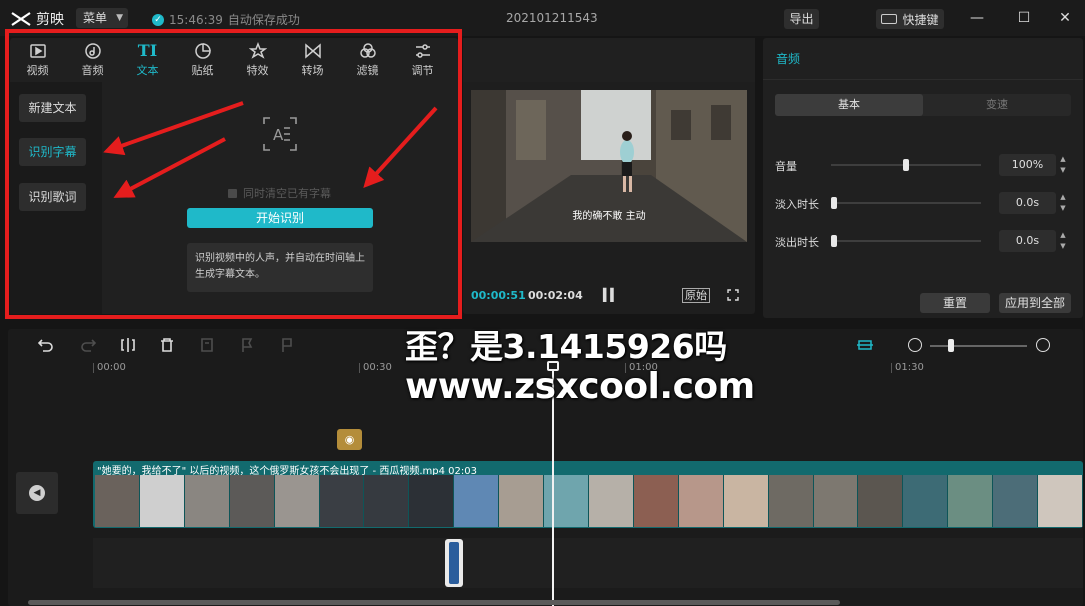 Image resolution: width=1085 pixels, height=606 pixels. What do you see at coordinates (92, 60) in the screenshot?
I see `tool-audio: 音频` at bounding box center [92, 60].